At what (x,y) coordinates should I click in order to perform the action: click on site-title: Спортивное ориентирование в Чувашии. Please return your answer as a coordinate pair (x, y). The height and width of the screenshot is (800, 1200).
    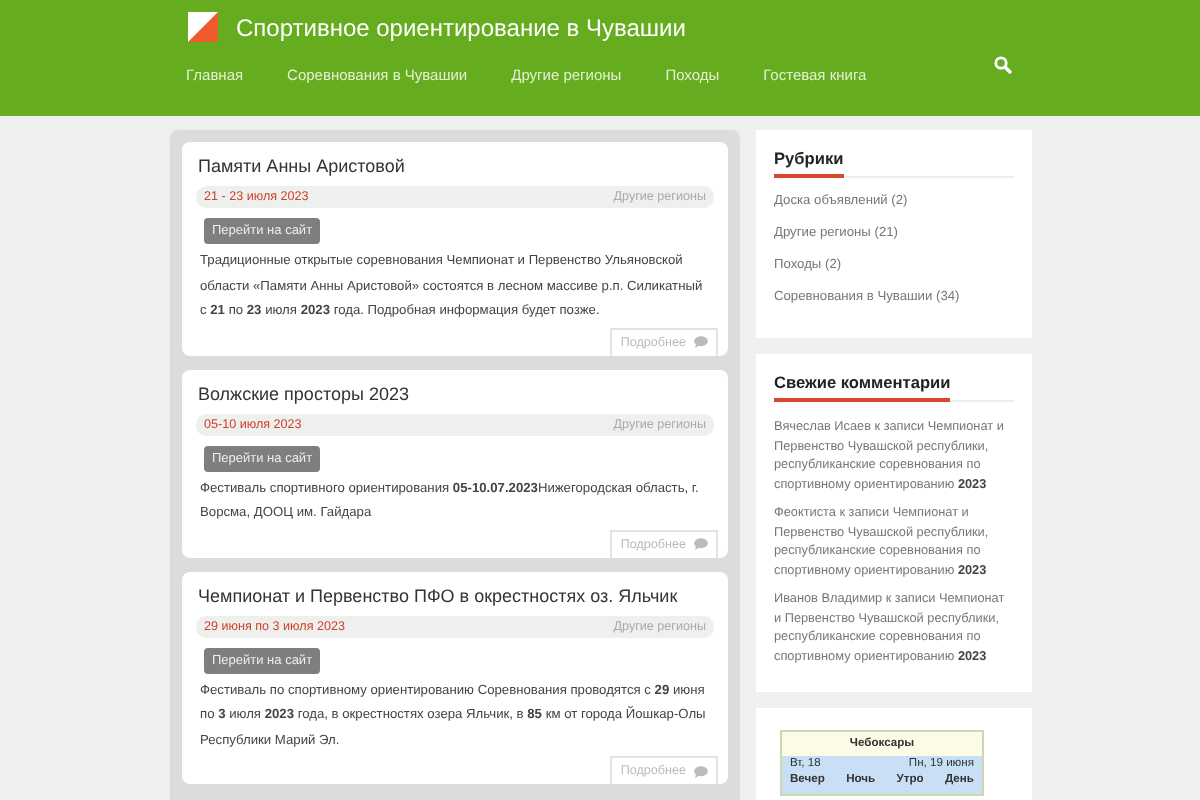
    Looking at the image, I should click on (461, 27).